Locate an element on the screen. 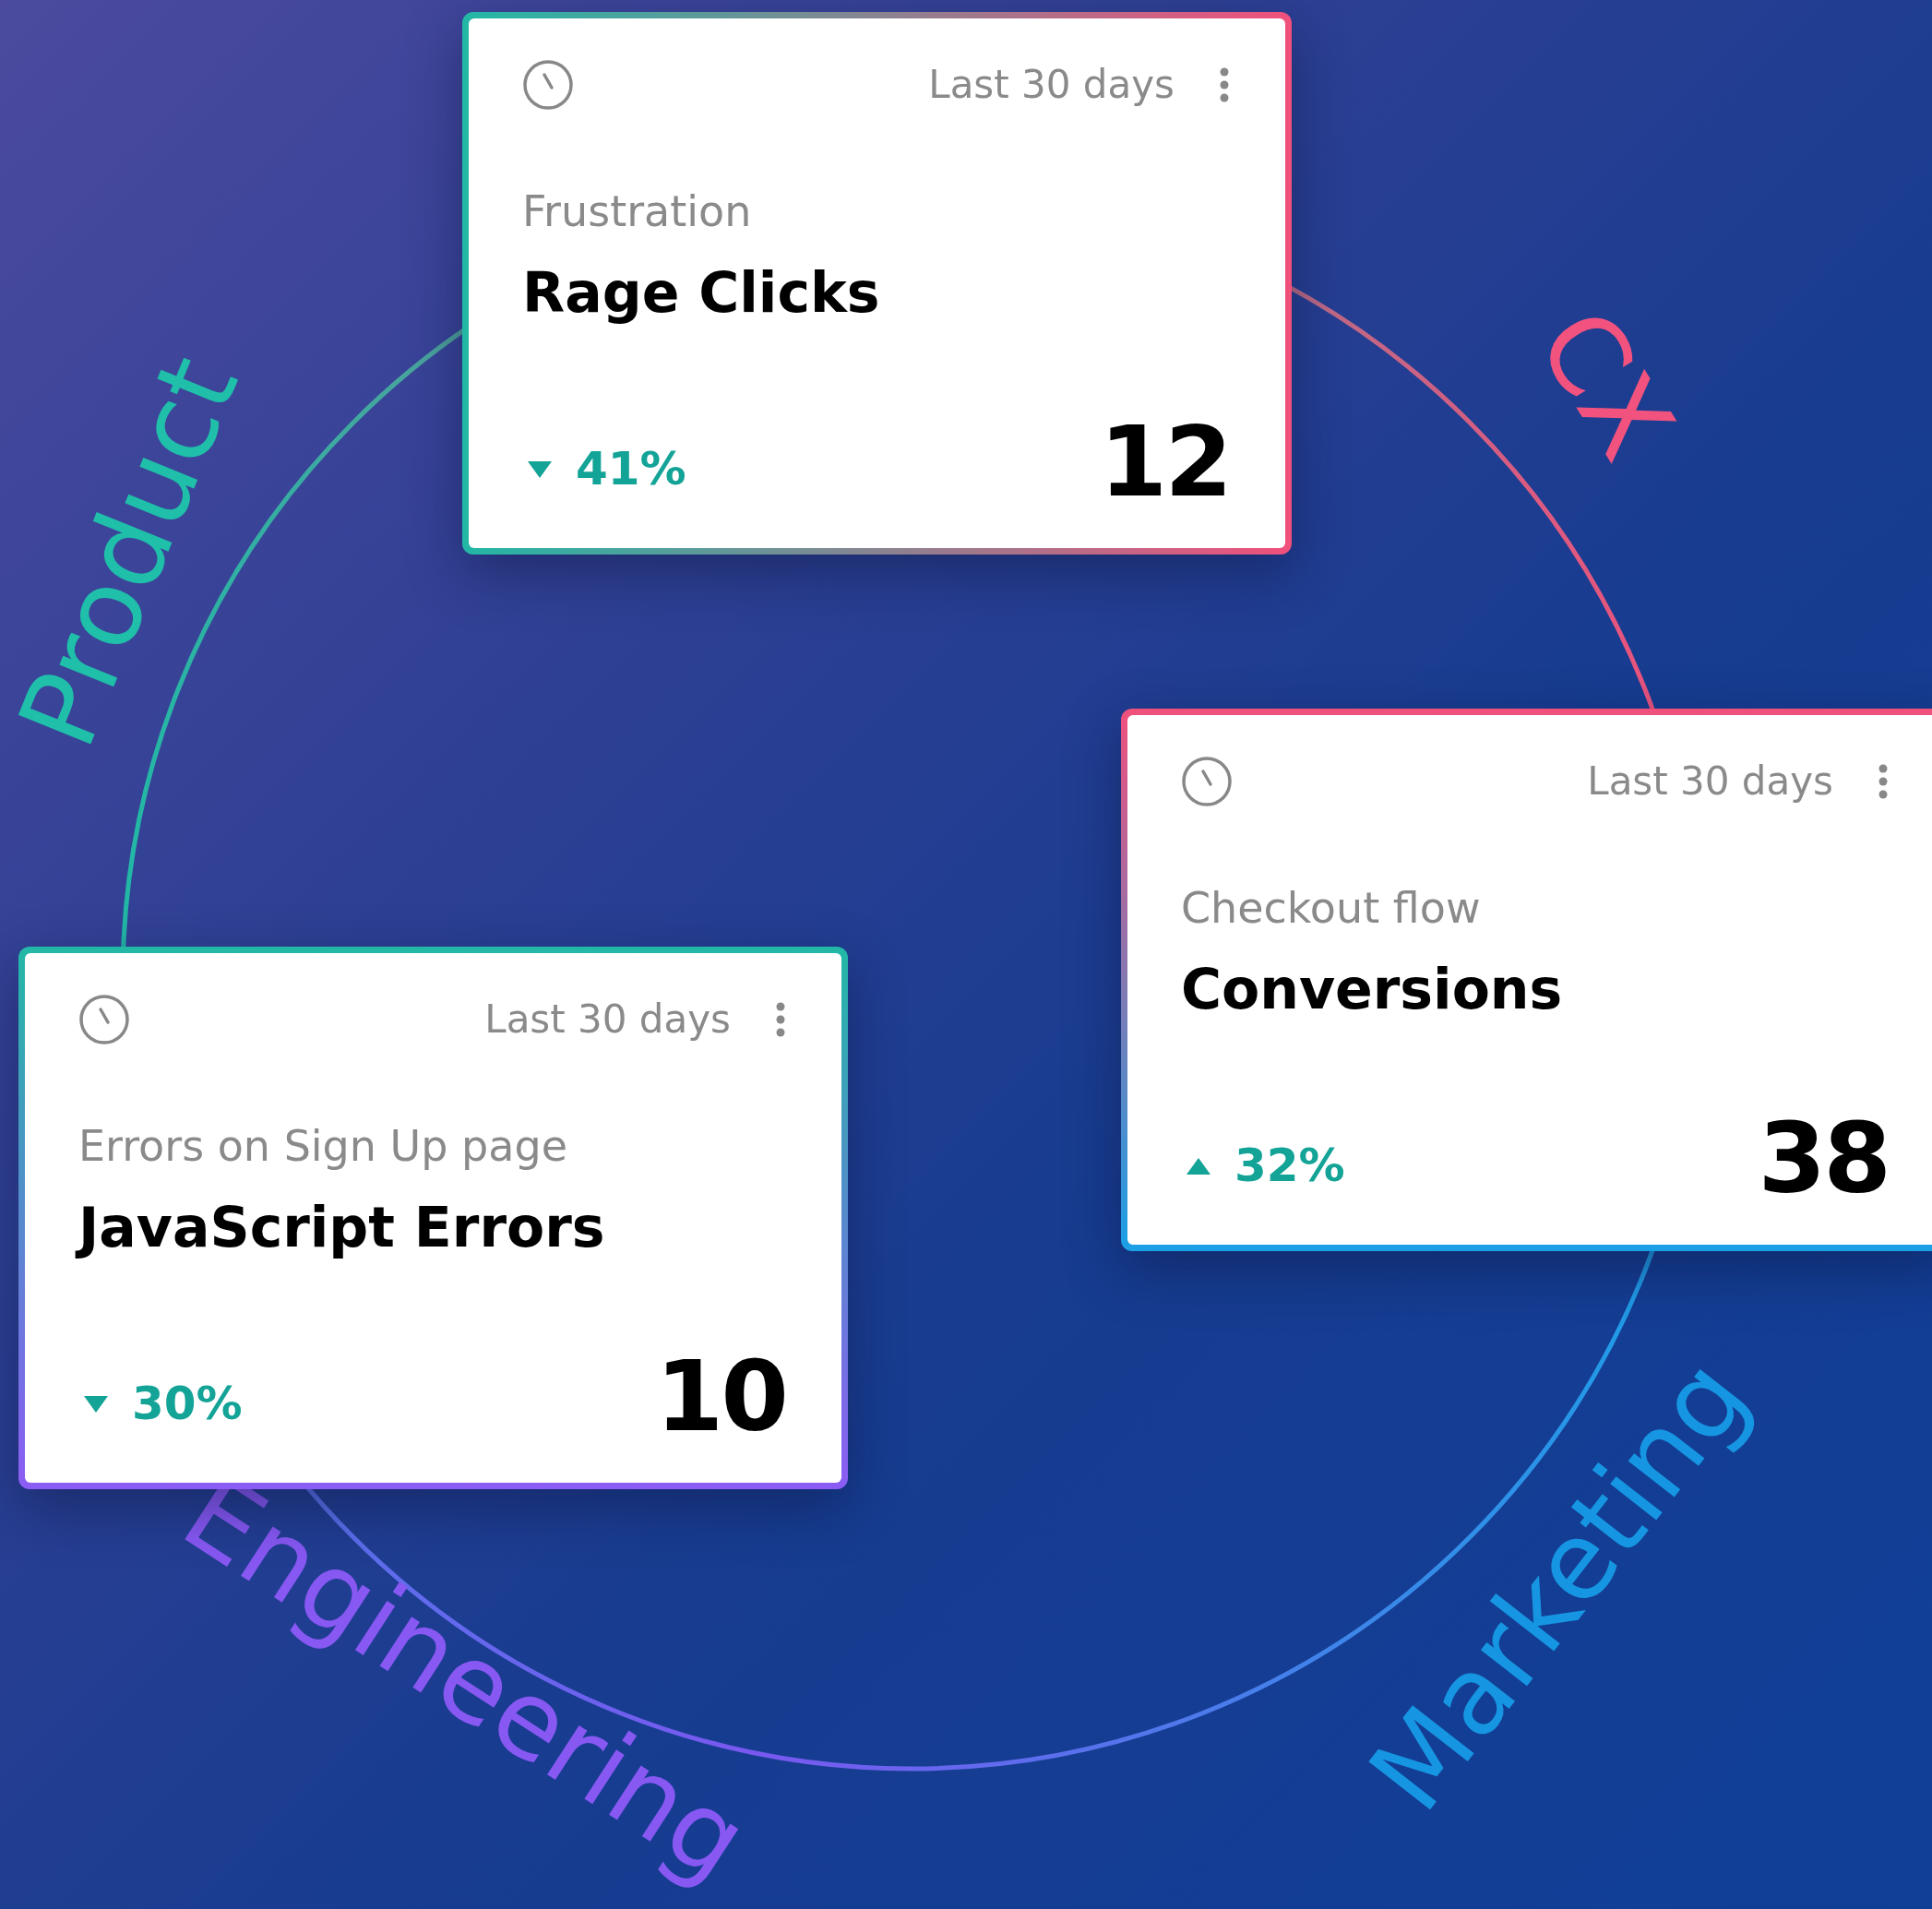  metric-value: 38 is located at coordinates (1823, 1159).